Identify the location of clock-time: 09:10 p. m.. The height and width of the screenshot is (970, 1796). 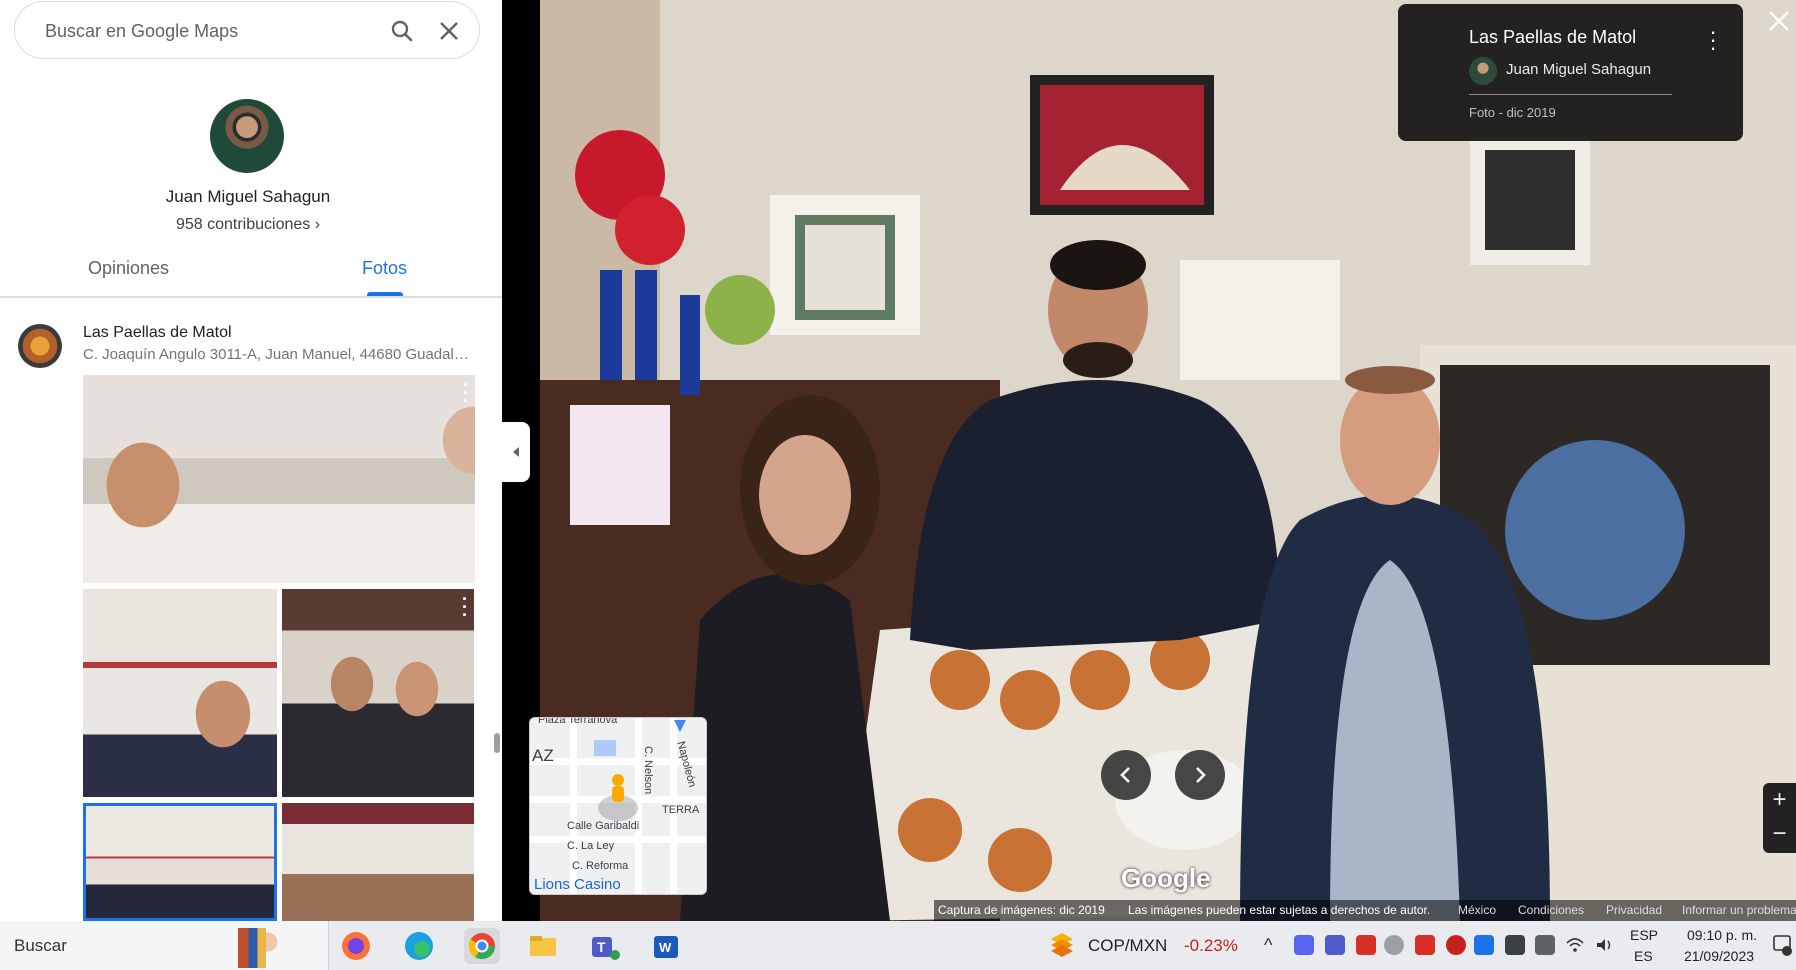
(1722, 935).